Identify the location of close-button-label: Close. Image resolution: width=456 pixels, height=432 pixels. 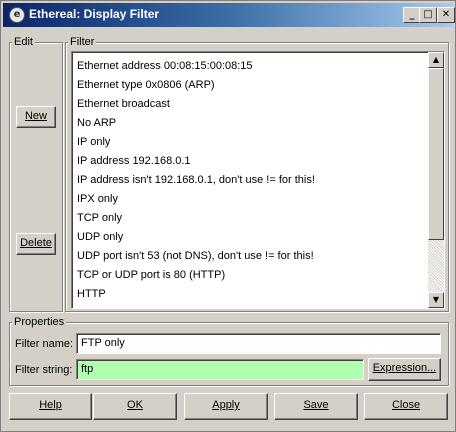
(406, 405).